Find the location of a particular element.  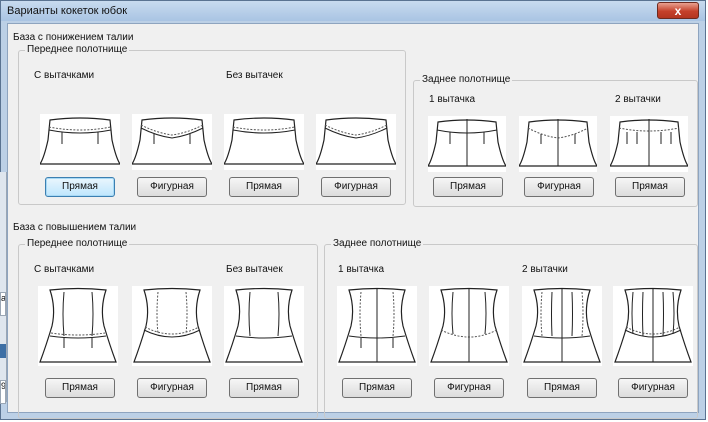

raised-back-onedart-curved-image is located at coordinates (469, 326).